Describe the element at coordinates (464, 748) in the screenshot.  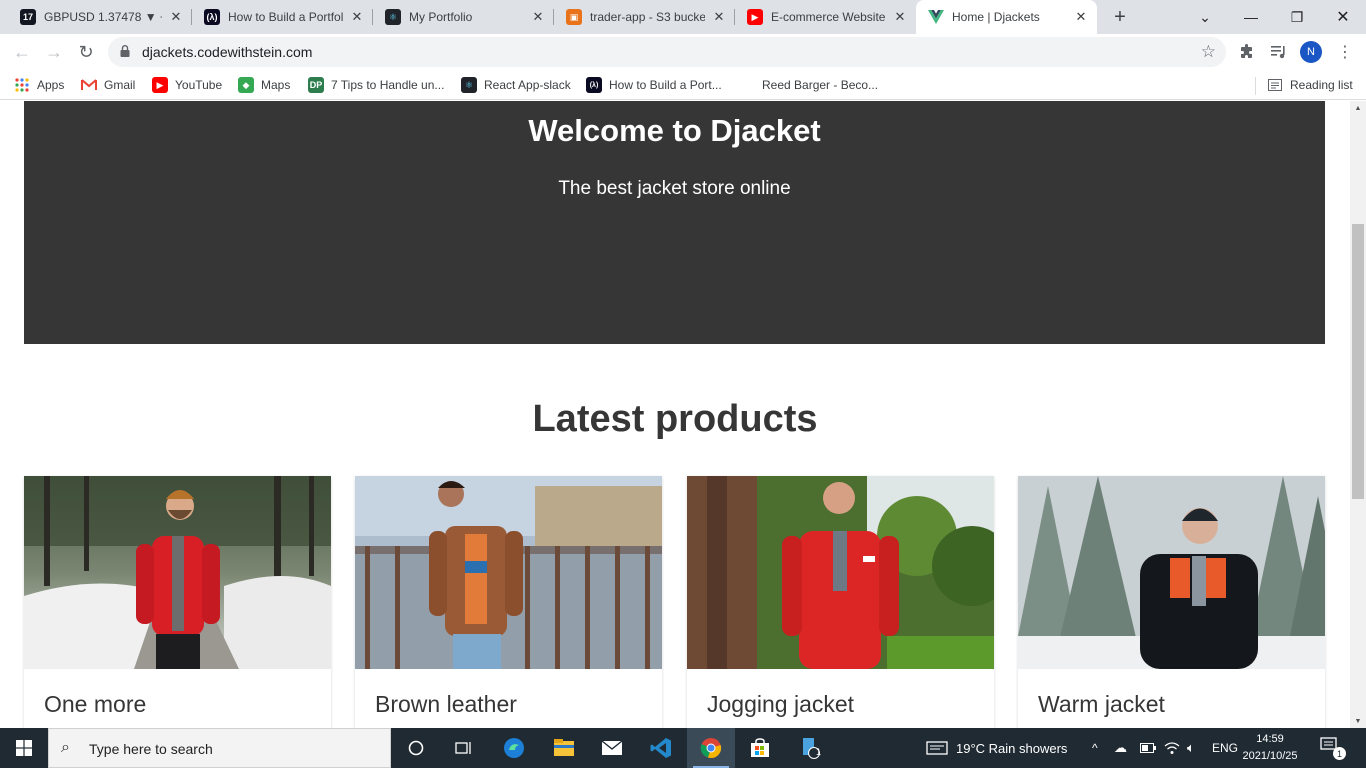
I see `task-view-icon` at that location.